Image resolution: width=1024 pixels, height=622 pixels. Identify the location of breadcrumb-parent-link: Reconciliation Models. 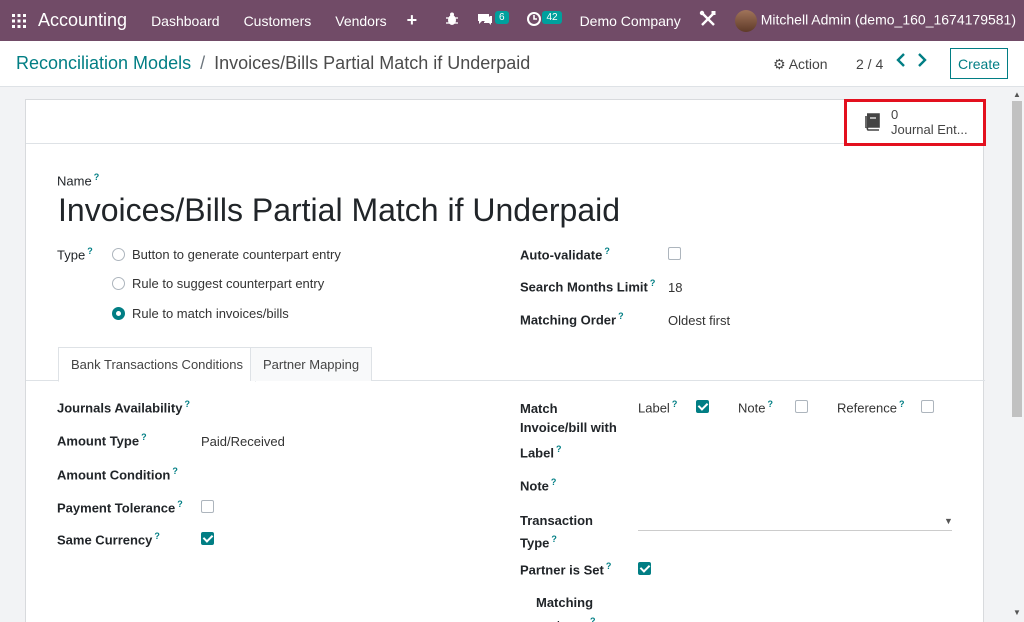
(103, 63).